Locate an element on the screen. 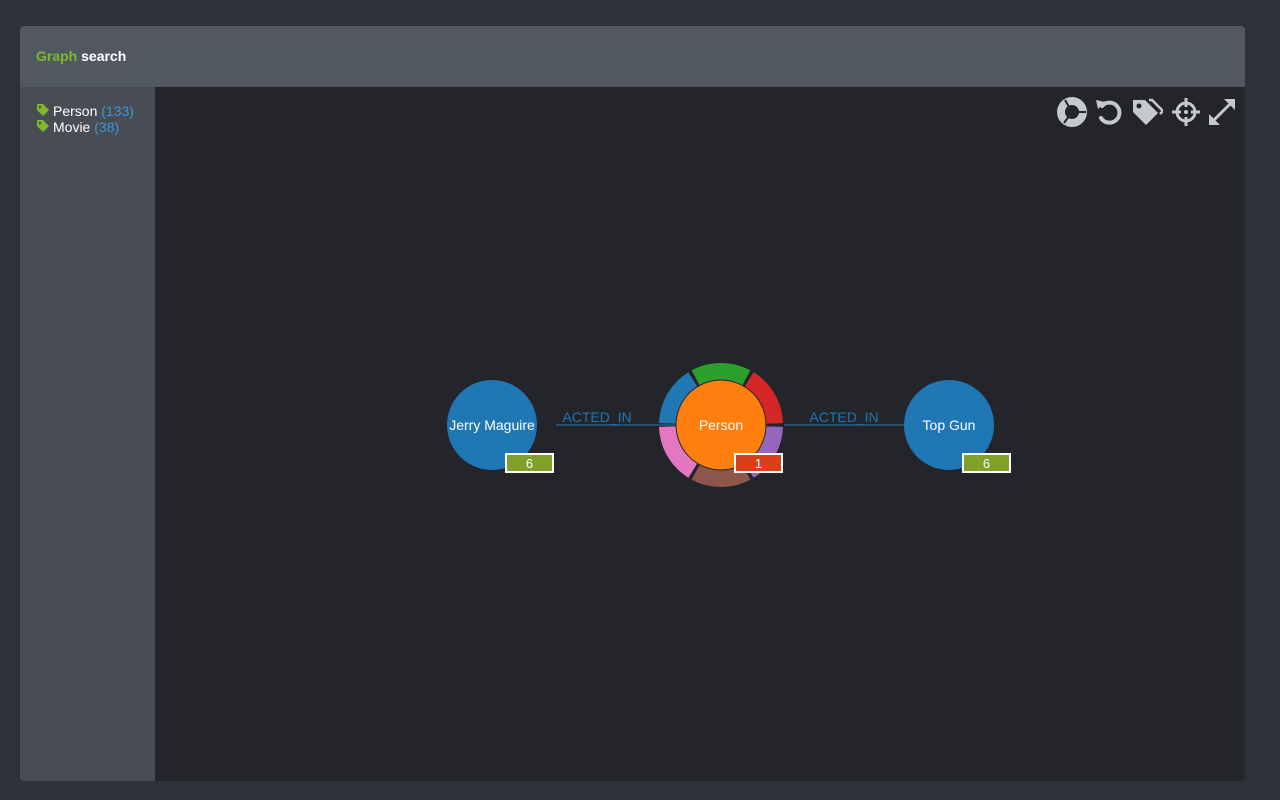 This screenshot has height=800, width=1280. title-graph: Graph is located at coordinates (57, 56).